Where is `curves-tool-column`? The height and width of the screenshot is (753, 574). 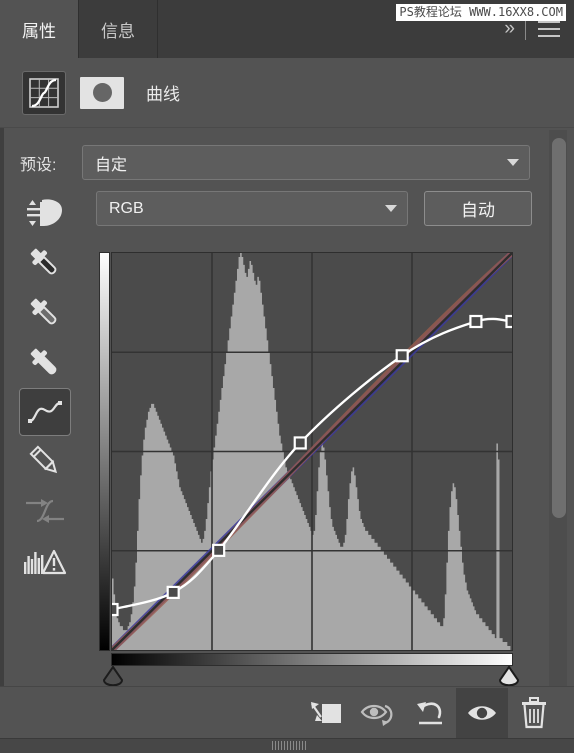 curves-tool-column is located at coordinates (47, 387).